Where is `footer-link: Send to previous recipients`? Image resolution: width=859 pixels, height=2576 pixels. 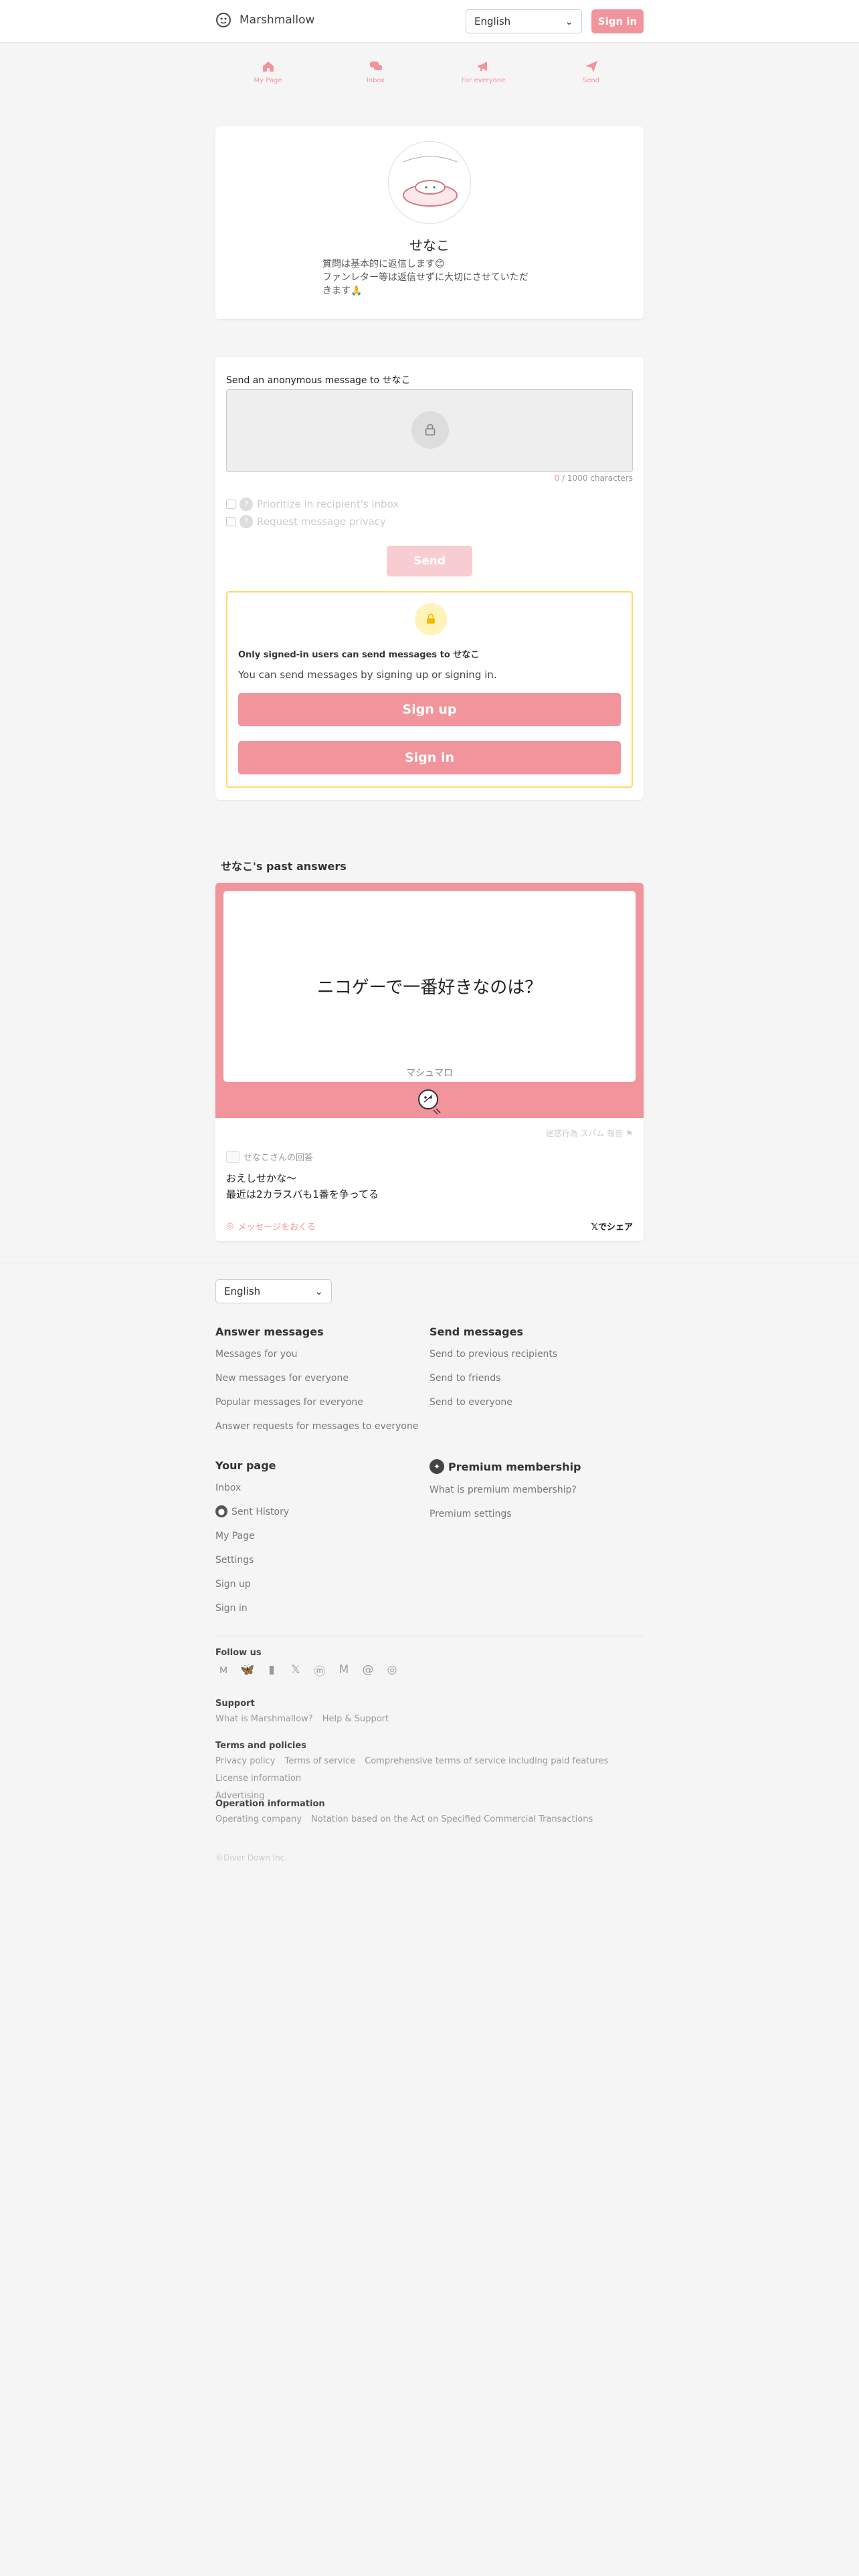
footer-link: Send to previous recipients is located at coordinates (537, 1360).